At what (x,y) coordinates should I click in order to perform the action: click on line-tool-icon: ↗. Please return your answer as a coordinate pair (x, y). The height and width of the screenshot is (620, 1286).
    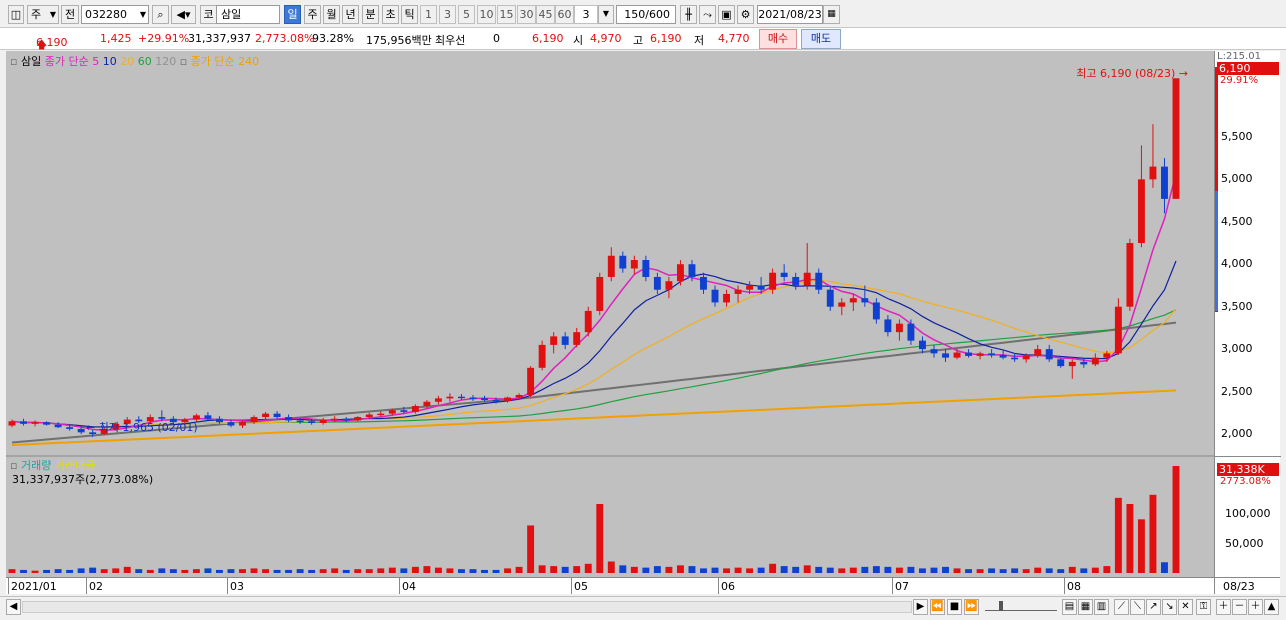
    Looking at the image, I should click on (1153, 607).